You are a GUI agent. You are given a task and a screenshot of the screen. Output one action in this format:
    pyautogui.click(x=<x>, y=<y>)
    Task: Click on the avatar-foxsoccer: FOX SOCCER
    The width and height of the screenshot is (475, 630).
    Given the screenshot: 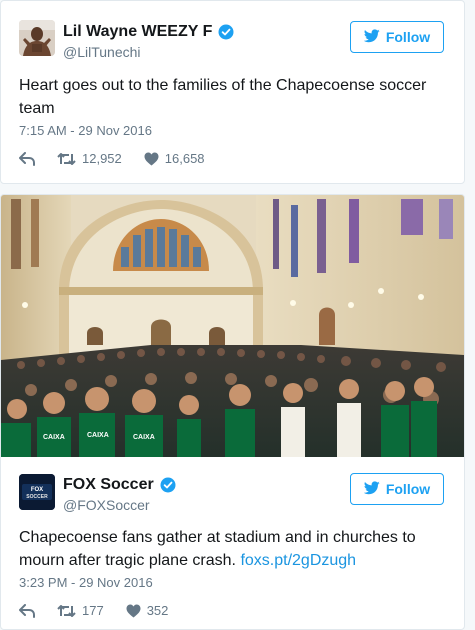 What is the action you would take?
    pyautogui.click(x=37, y=492)
    